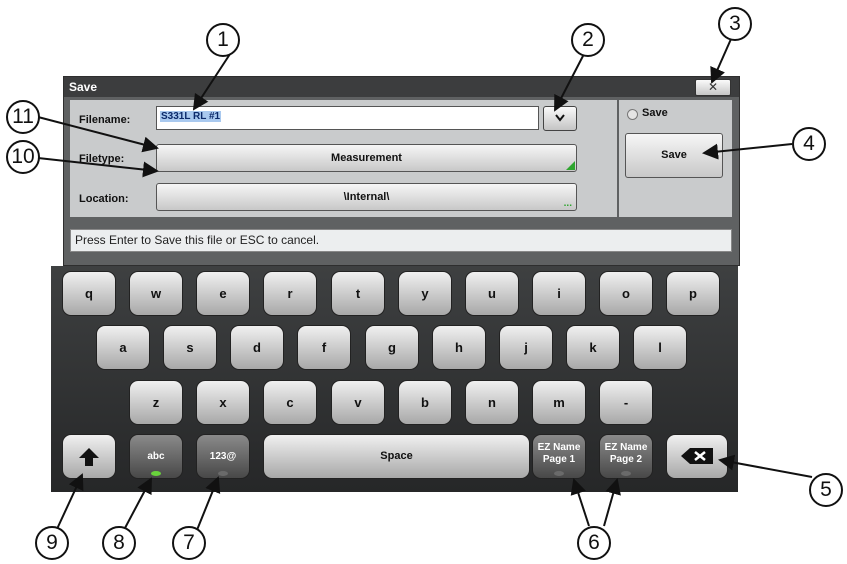  I want to click on callout-7: 7, so click(189, 543).